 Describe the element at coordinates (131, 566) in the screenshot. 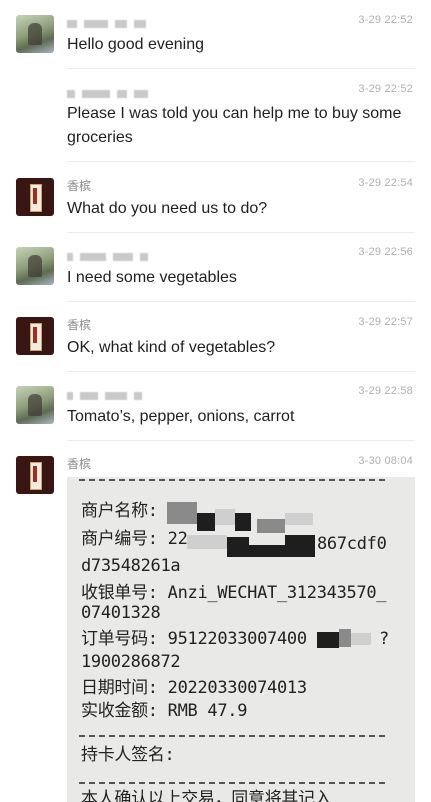

I see `receipt-merchant-number-line2: d73548261a` at that location.